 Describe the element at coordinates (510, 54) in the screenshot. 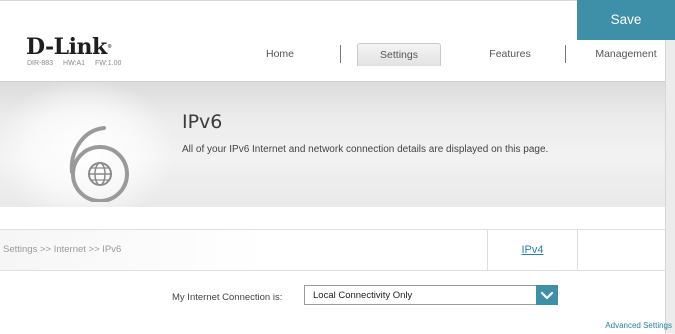

I see `nav-features: Features` at that location.